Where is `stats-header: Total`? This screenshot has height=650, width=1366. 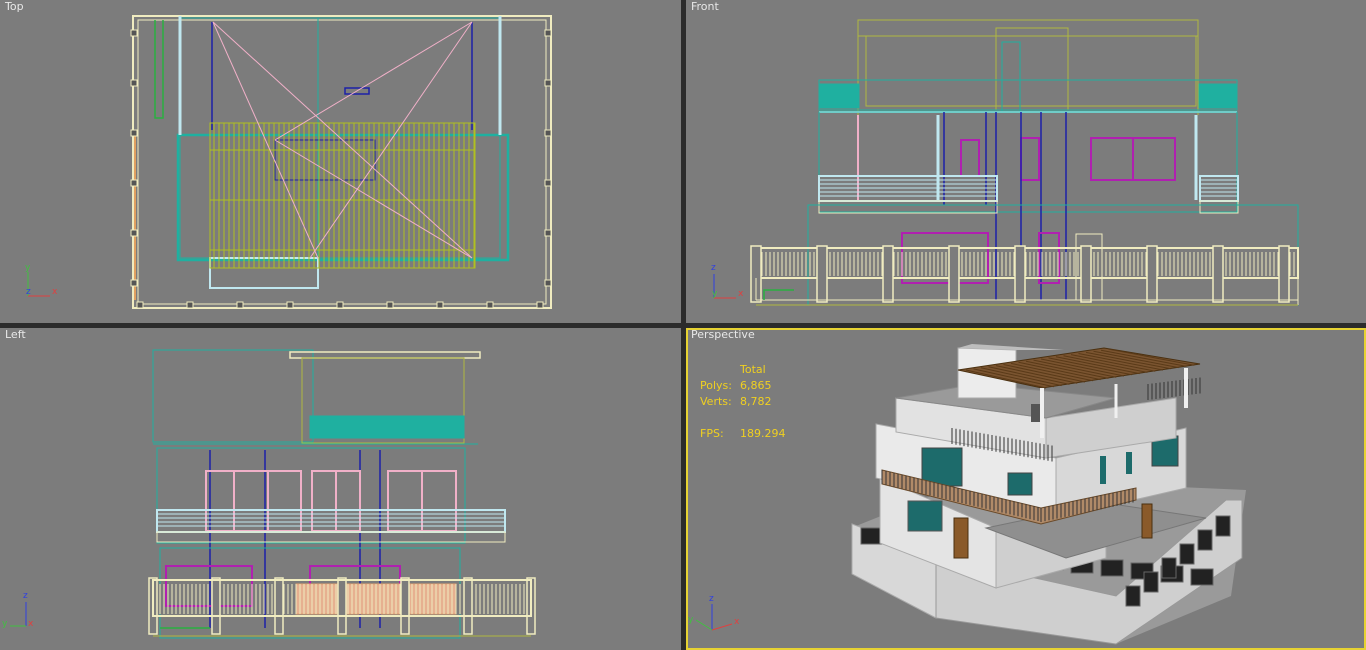
stats-header: Total is located at coordinates (753, 369).